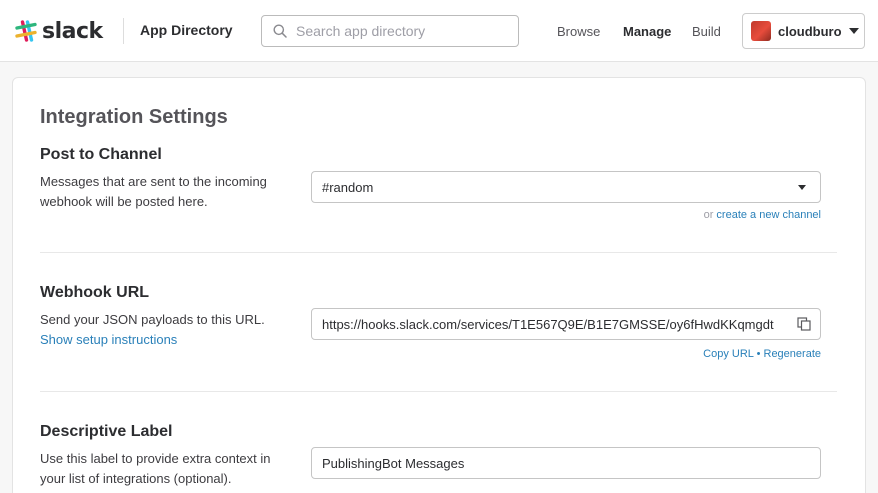 This screenshot has height=493, width=878. I want to click on search-box, so click(390, 31).